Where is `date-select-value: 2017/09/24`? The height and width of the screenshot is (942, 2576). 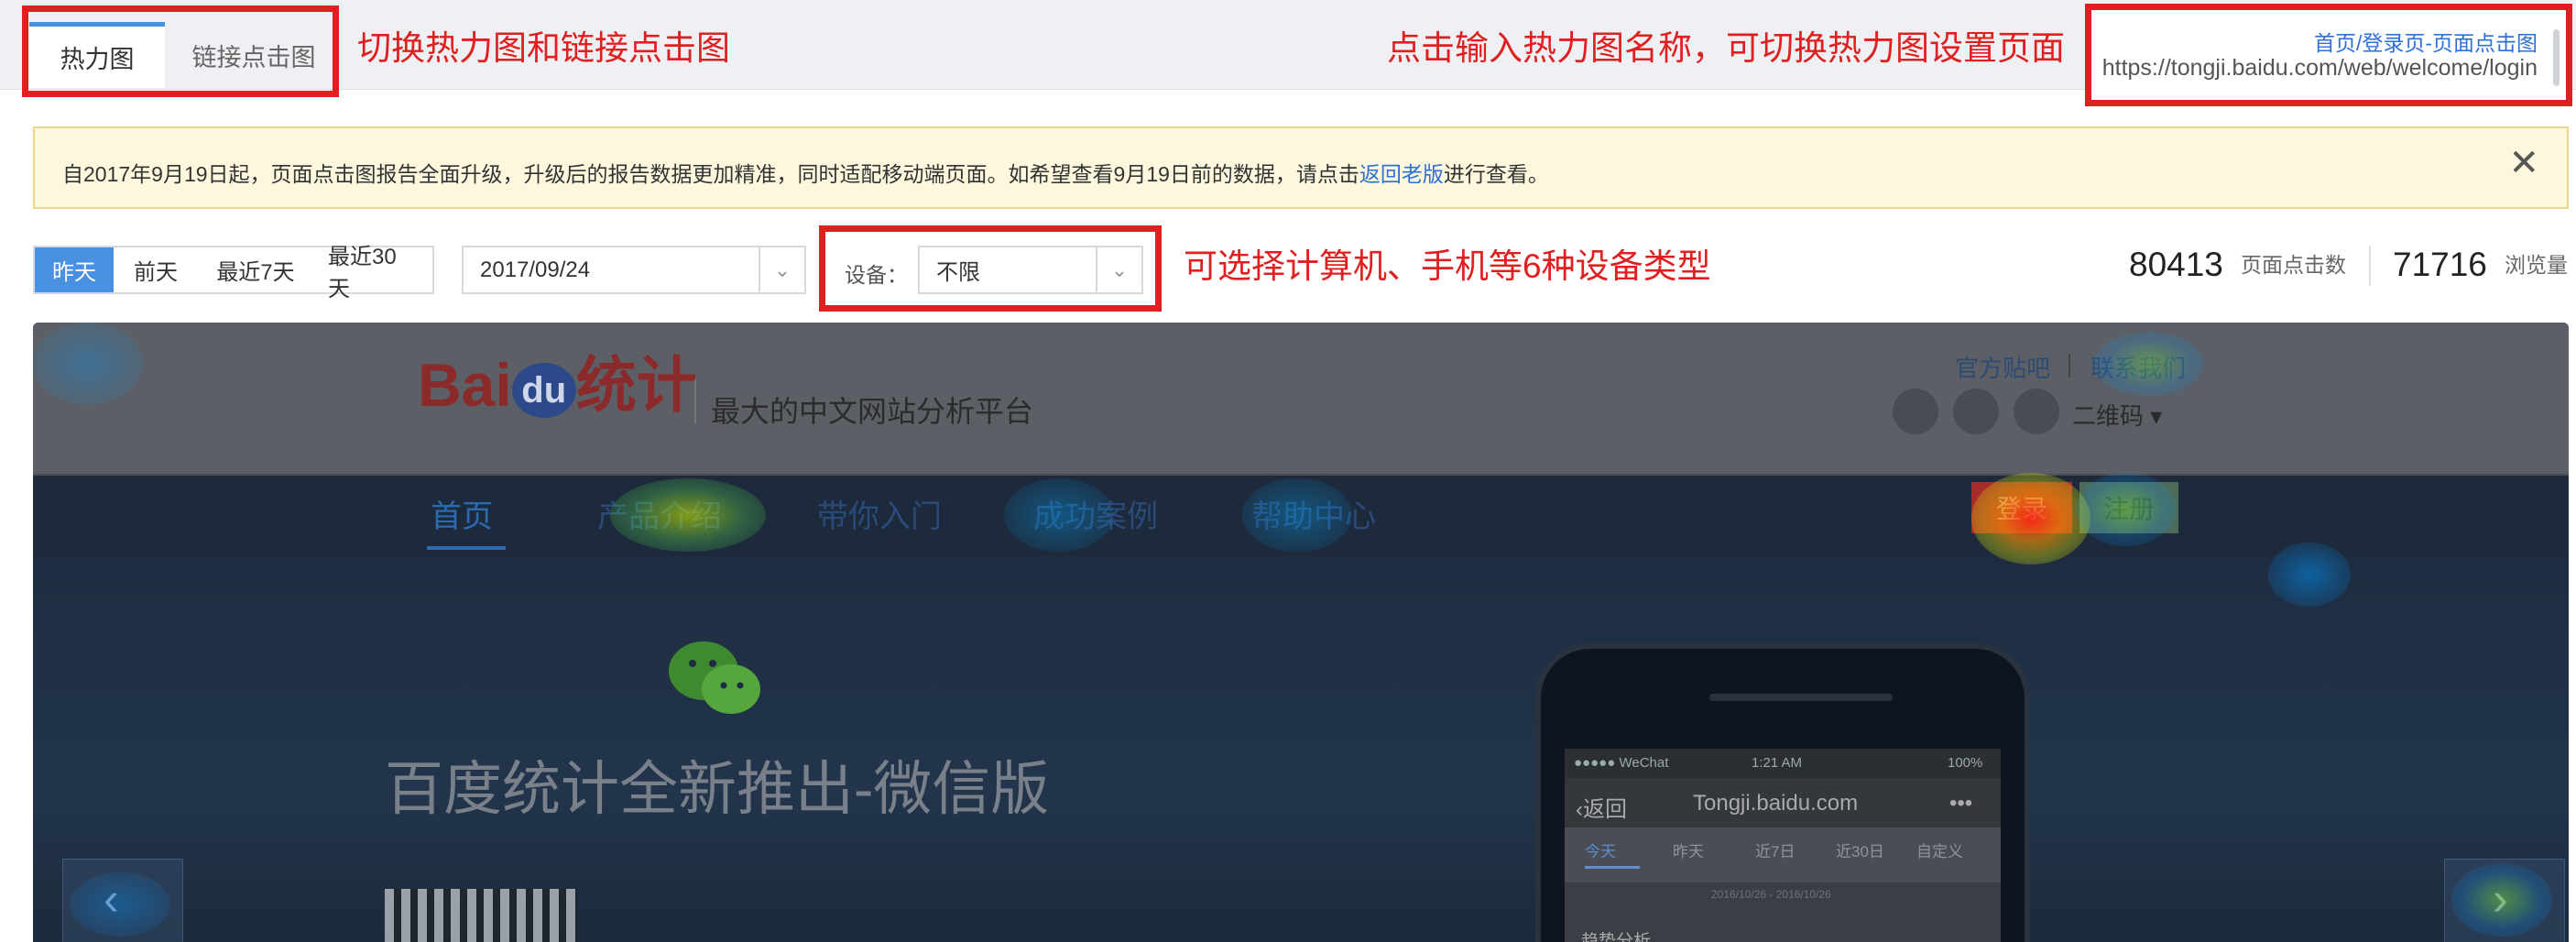 date-select-value: 2017/09/24 is located at coordinates (536, 269).